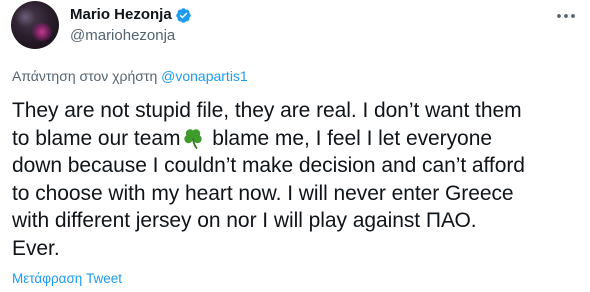 The height and width of the screenshot is (292, 590). I want to click on shamrock-icon, so click(193, 138).